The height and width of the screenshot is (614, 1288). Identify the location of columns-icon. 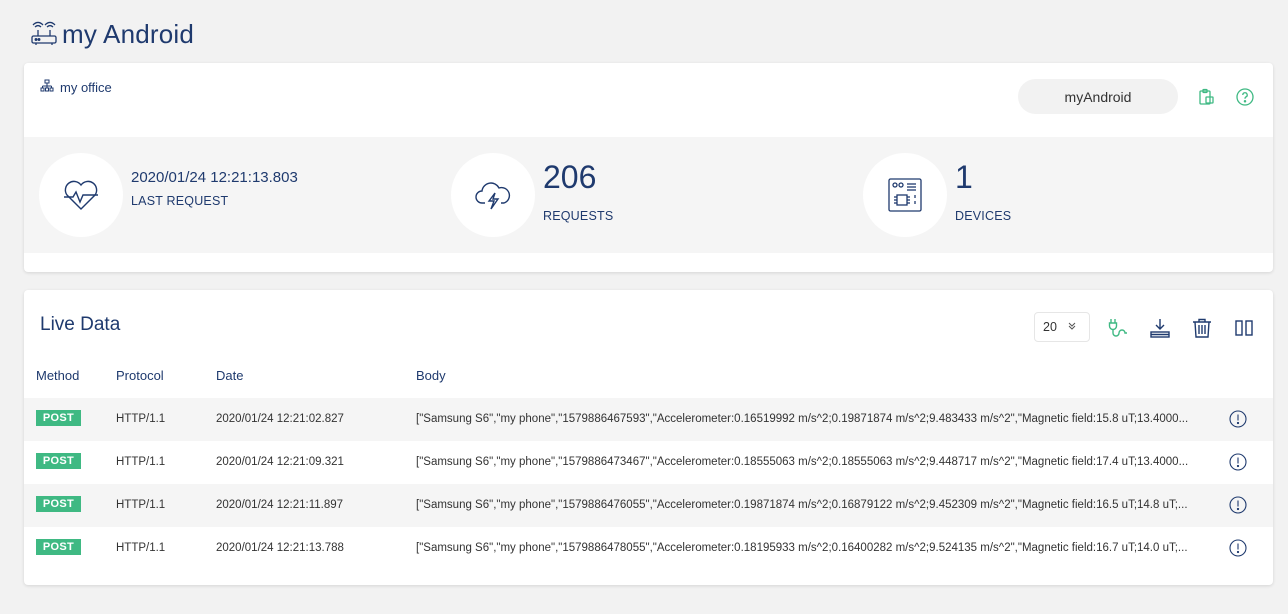
(1244, 328).